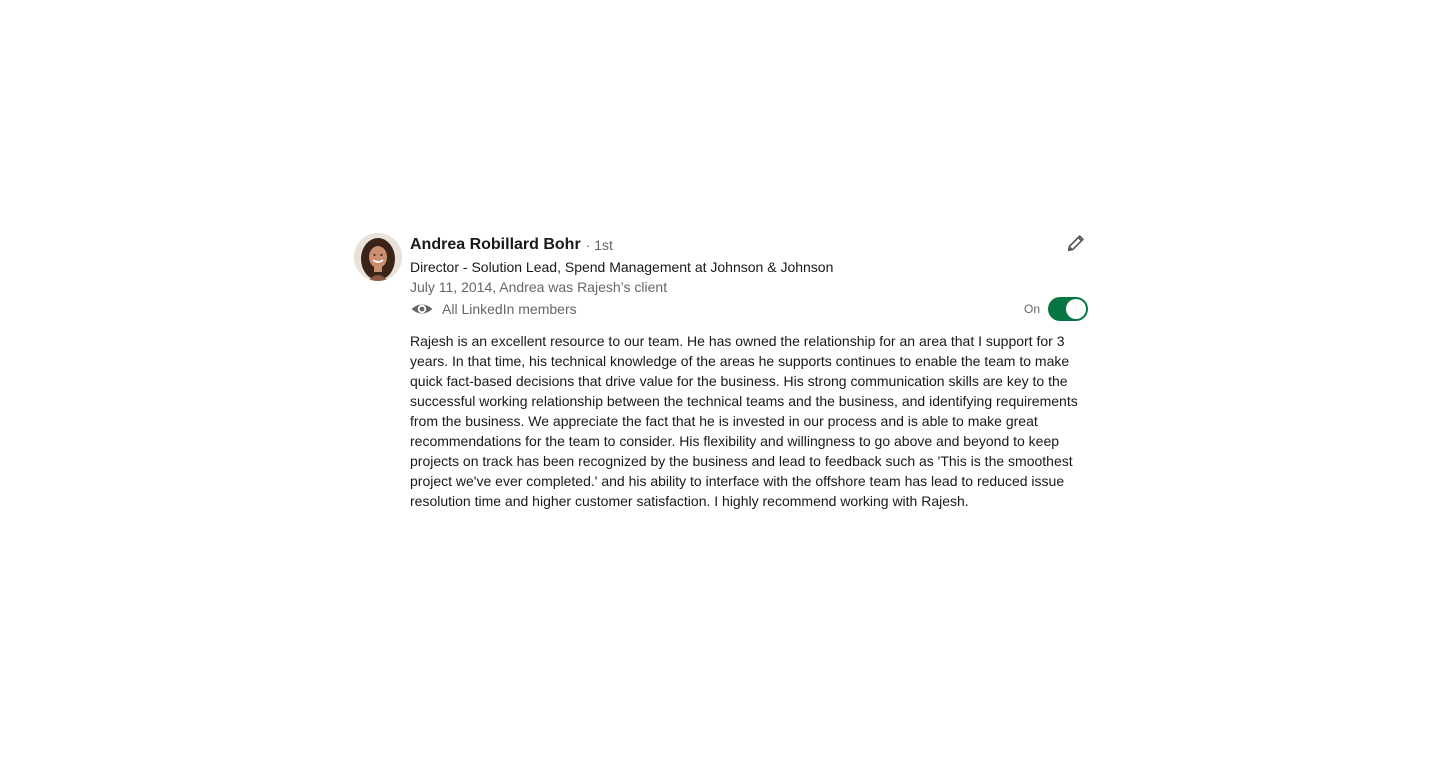  Describe the element at coordinates (422, 309) in the screenshot. I see `eye-icon` at that location.